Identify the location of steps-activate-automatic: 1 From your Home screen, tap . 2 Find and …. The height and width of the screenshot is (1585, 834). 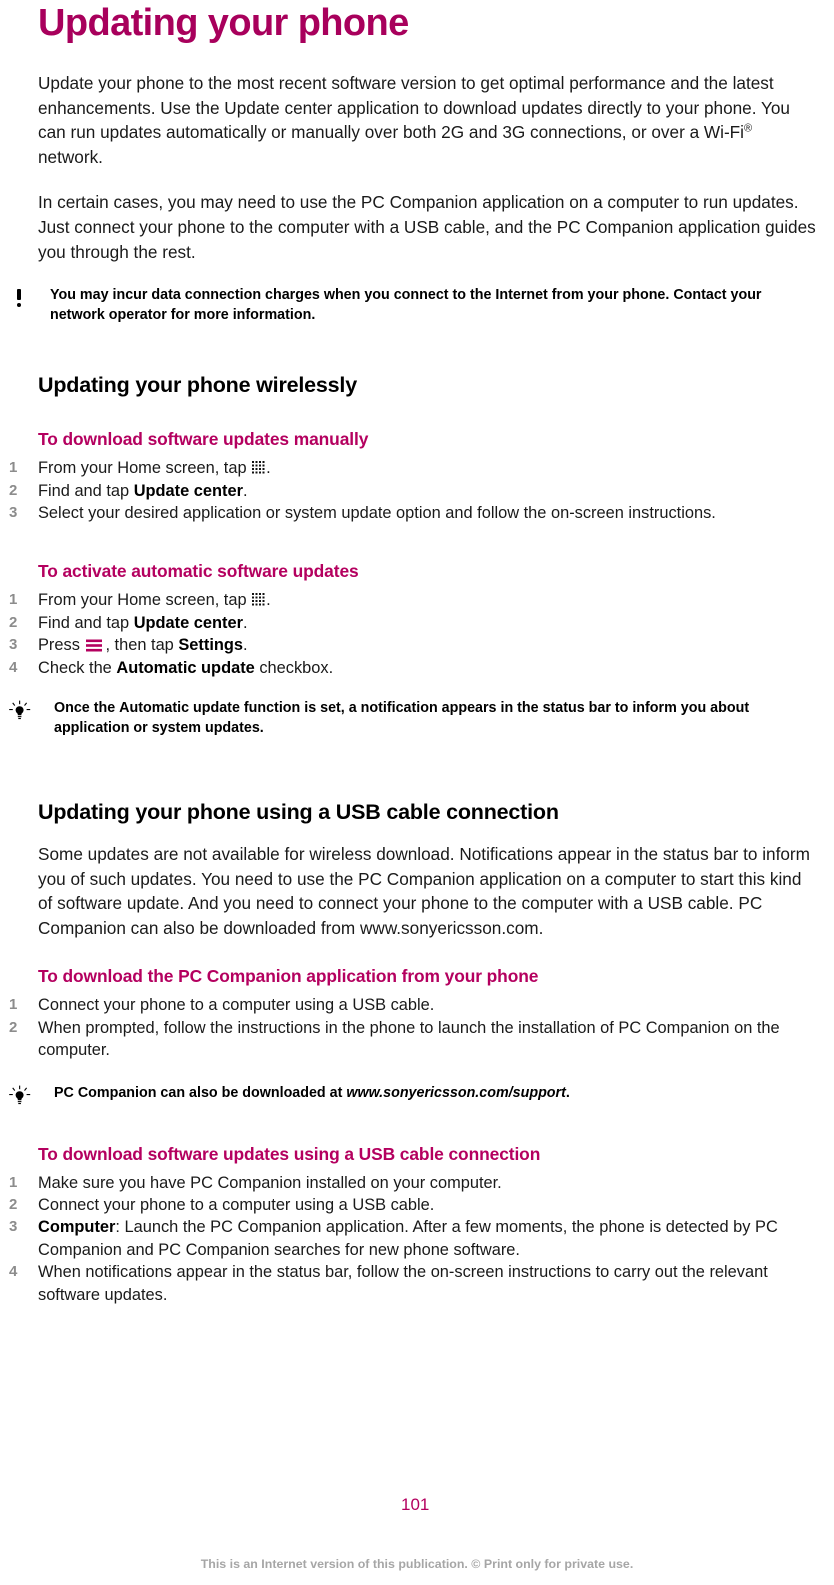
(417, 634).